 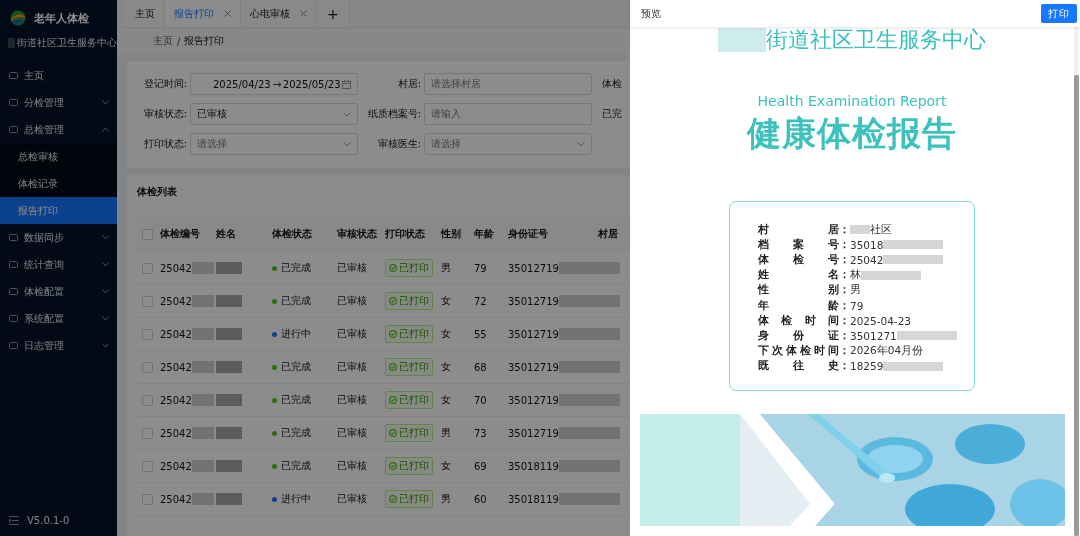 What do you see at coordinates (480, 334) in the screenshot?
I see `table-cell: 55` at bounding box center [480, 334].